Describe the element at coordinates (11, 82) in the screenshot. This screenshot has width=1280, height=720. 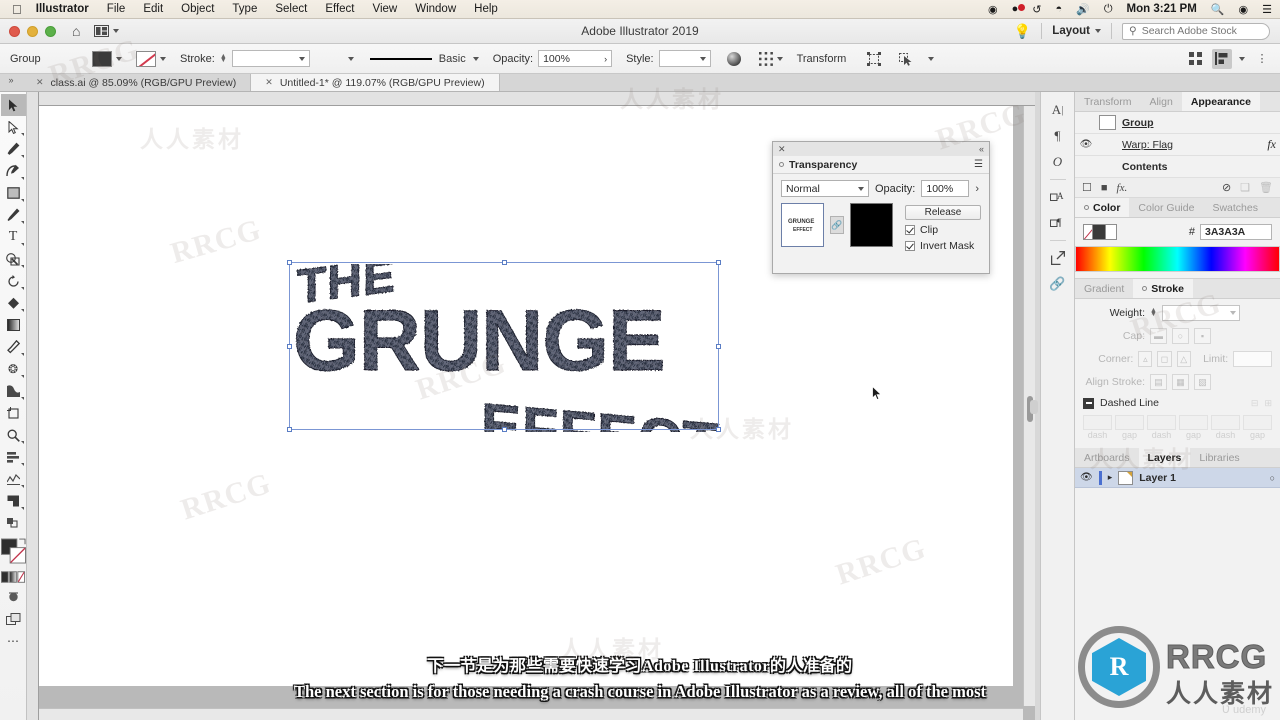
I see `chevron-double-right-icon: »` at that location.